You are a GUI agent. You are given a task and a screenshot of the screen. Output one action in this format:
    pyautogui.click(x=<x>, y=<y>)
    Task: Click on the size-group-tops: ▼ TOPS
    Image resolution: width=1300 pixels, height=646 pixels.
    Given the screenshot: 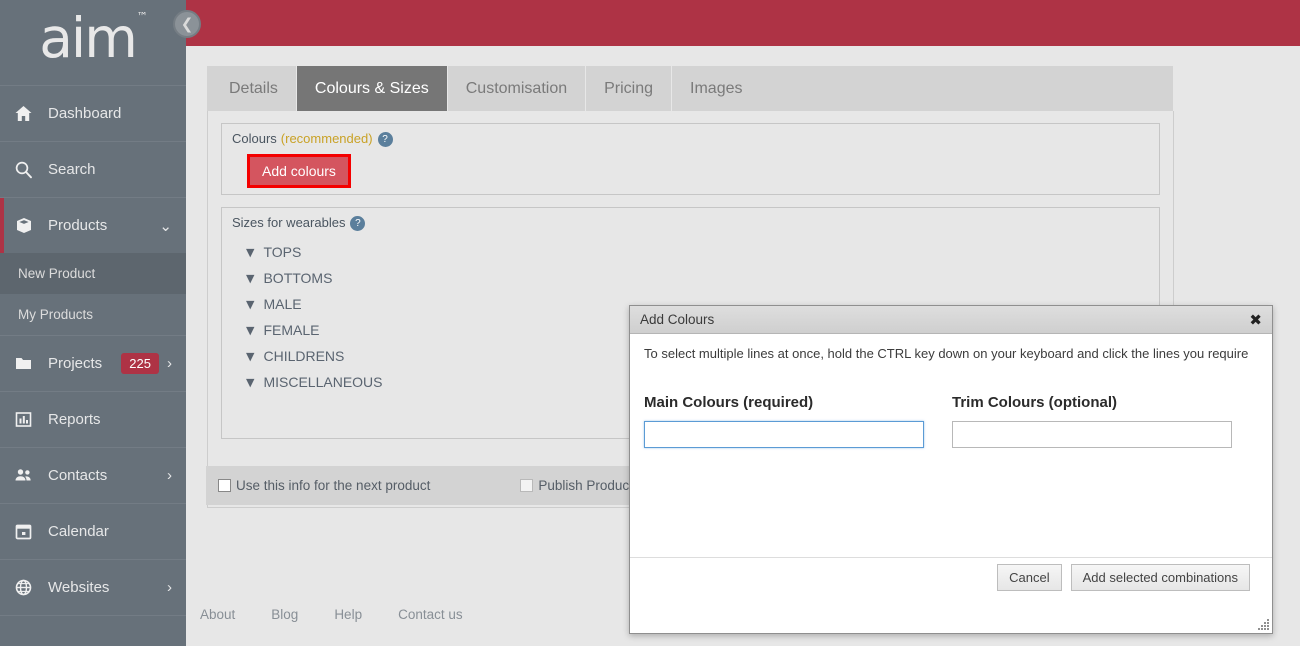 What is the action you would take?
    pyautogui.click(x=273, y=252)
    